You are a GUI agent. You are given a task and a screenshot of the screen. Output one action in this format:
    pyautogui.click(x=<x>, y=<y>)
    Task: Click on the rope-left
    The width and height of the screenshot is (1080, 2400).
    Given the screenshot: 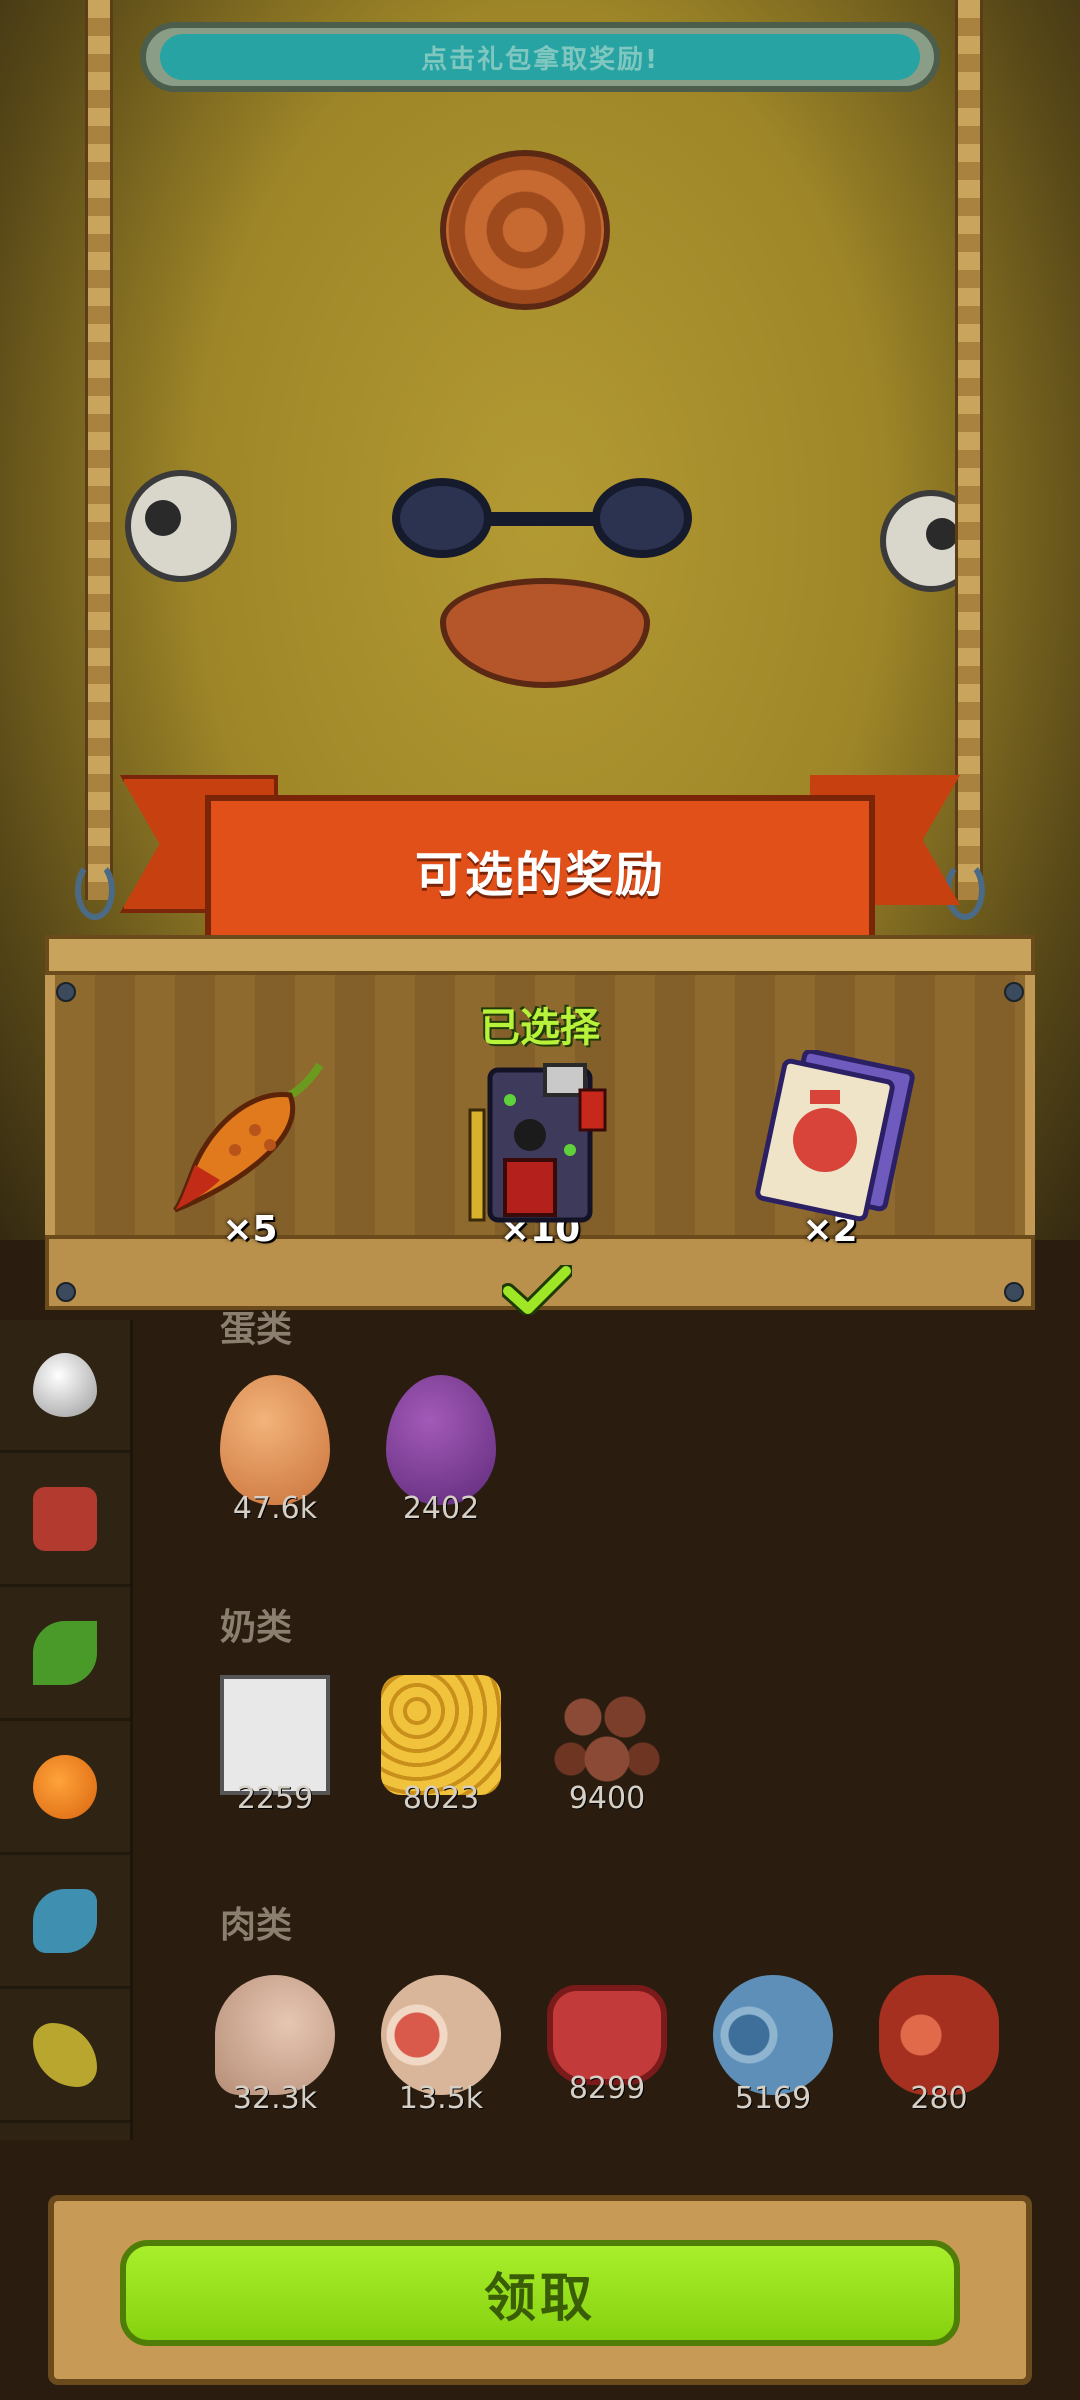 What is the action you would take?
    pyautogui.click(x=99, y=450)
    